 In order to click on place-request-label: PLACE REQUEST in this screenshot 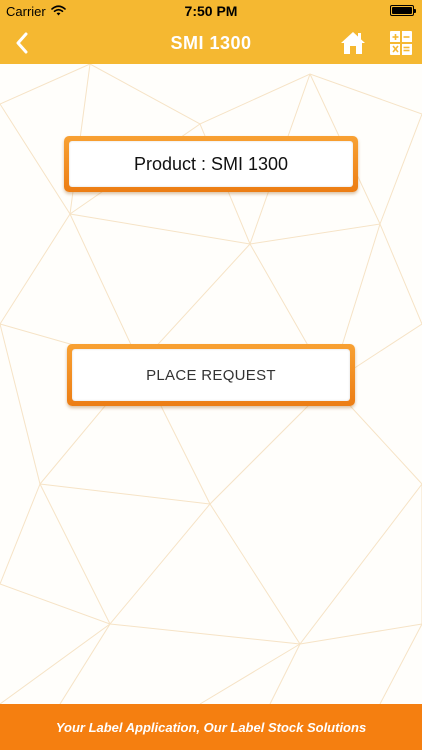, I will do `click(211, 375)`.